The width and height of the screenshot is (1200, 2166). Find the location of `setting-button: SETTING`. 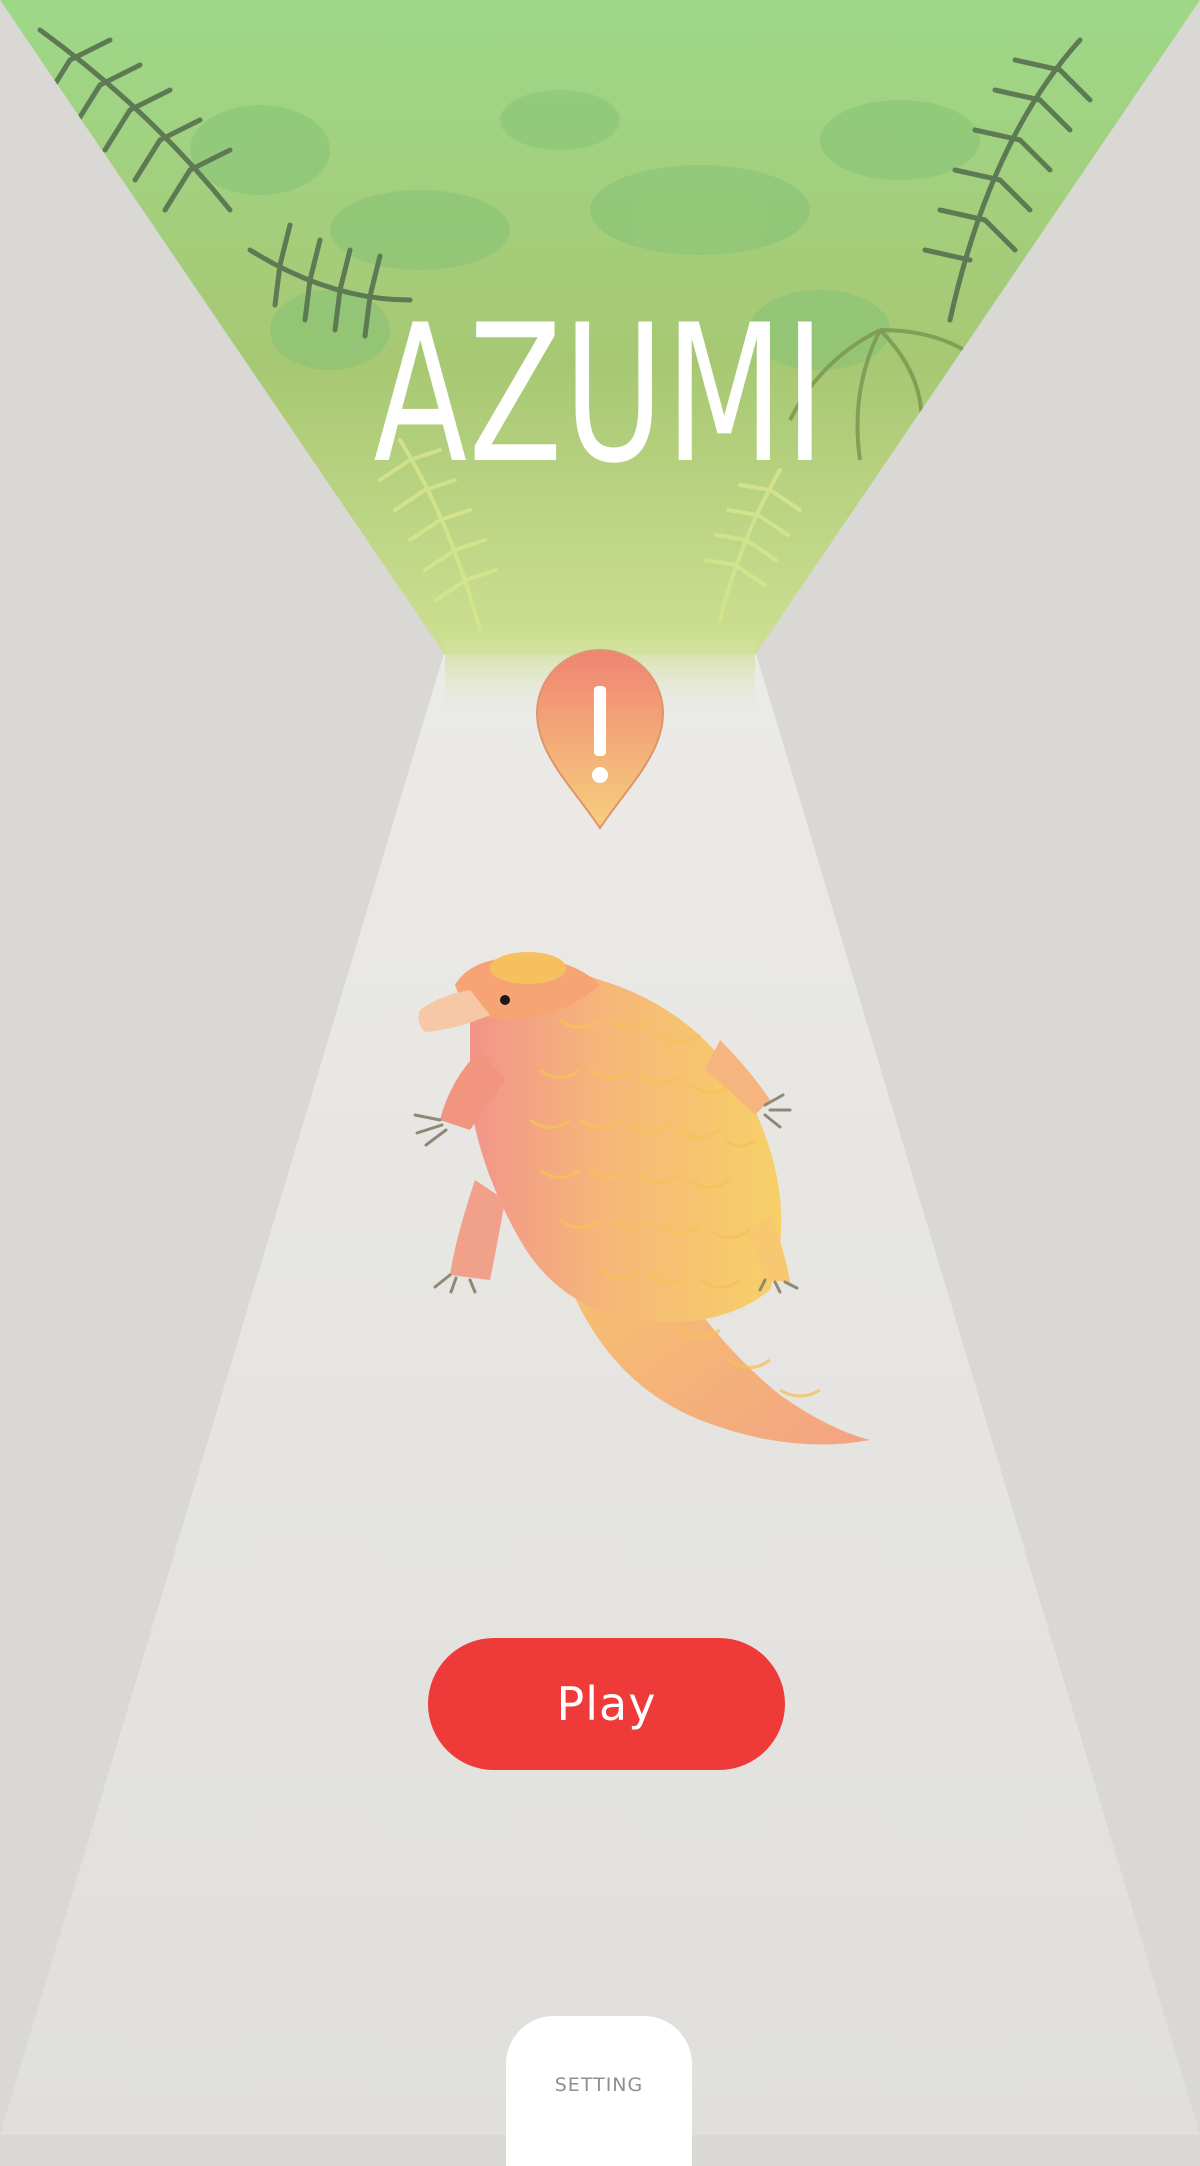

setting-button: SETTING is located at coordinates (599, 2091).